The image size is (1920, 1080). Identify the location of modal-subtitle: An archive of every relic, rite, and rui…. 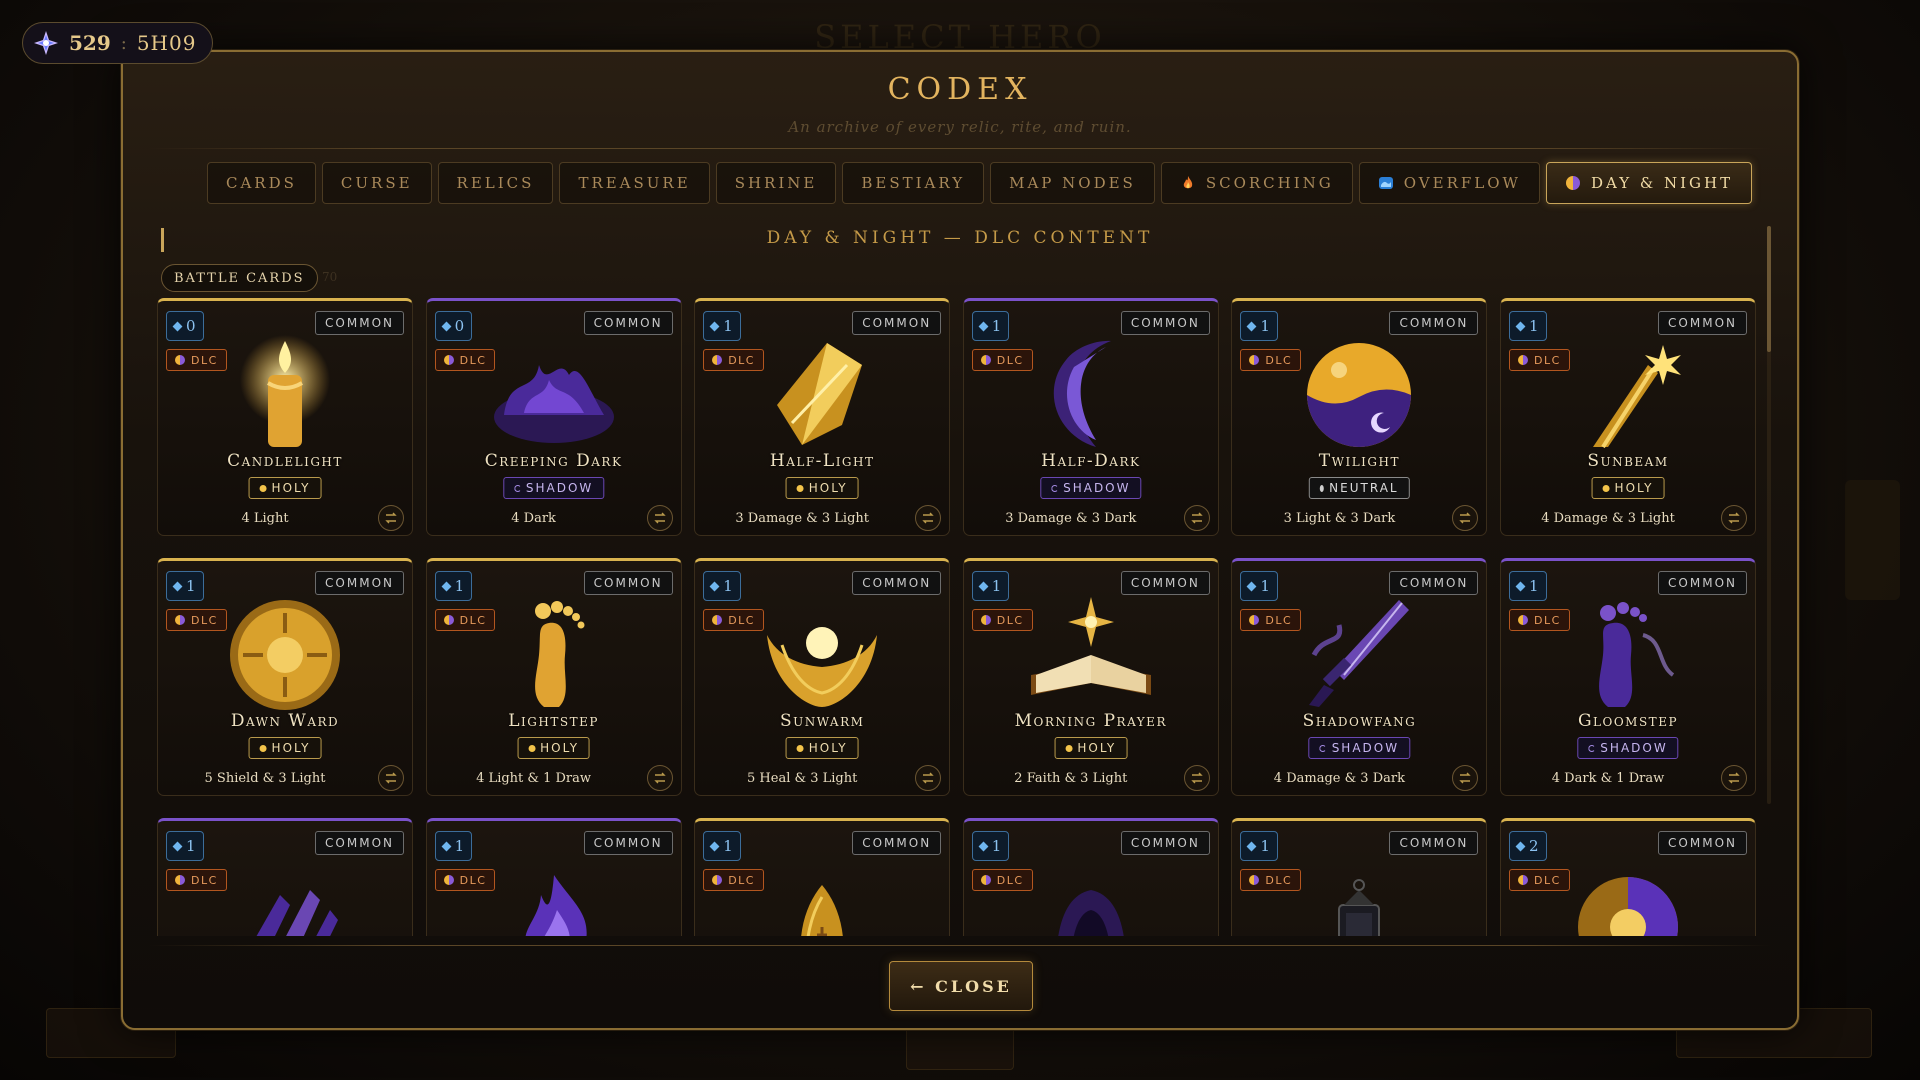
(960, 127).